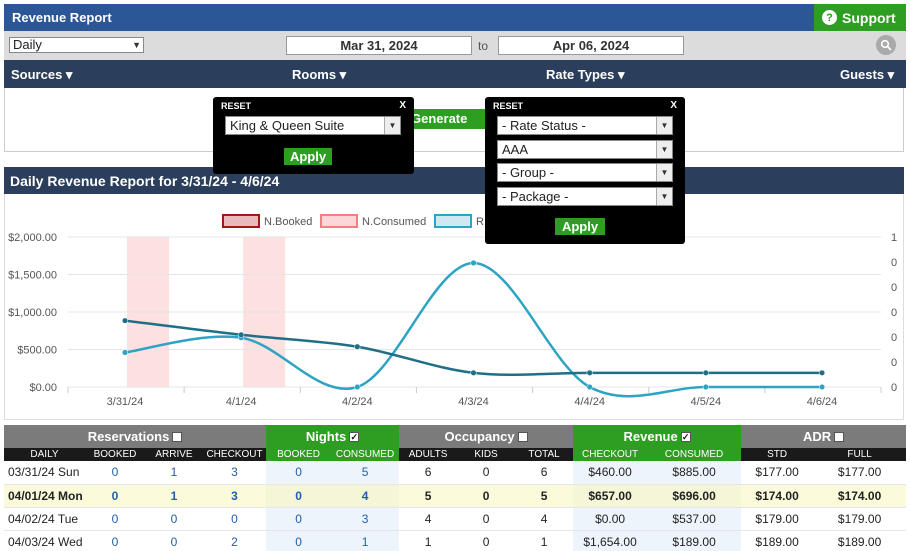 The height and width of the screenshot is (551, 910). What do you see at coordinates (694, 454) in the screenshot?
I see `col-revenue-consumed: CONSUMED` at bounding box center [694, 454].